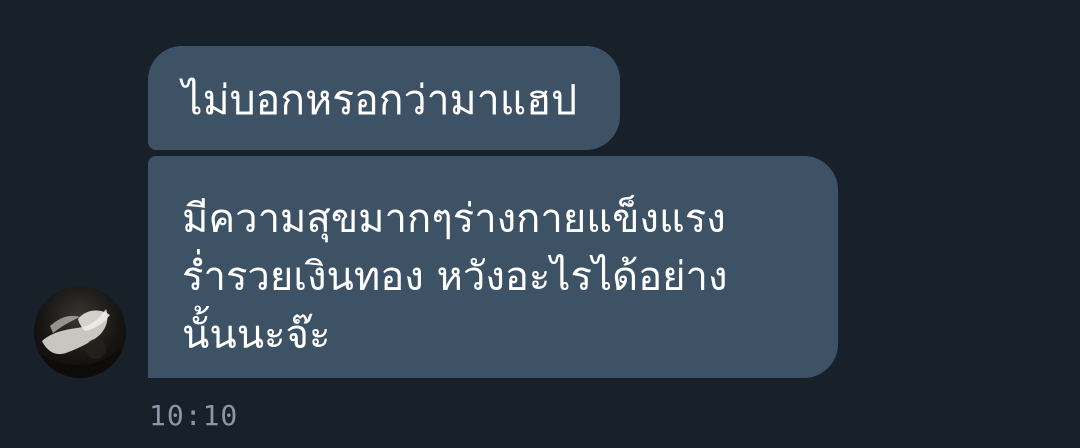 The image size is (1080, 448). What do you see at coordinates (256, 335) in the screenshot?
I see `message-line: นั้นนะจ๊ะ` at bounding box center [256, 335].